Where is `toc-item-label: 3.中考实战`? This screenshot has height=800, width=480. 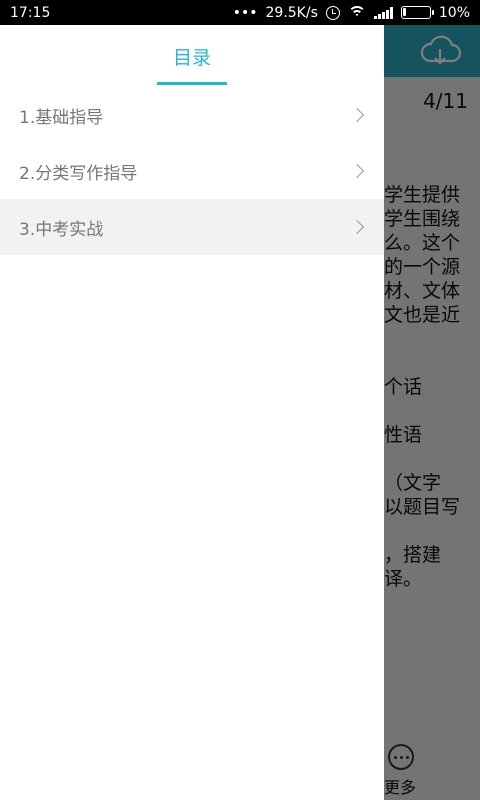 toc-item-label: 3.中考实战 is located at coordinates (61, 229).